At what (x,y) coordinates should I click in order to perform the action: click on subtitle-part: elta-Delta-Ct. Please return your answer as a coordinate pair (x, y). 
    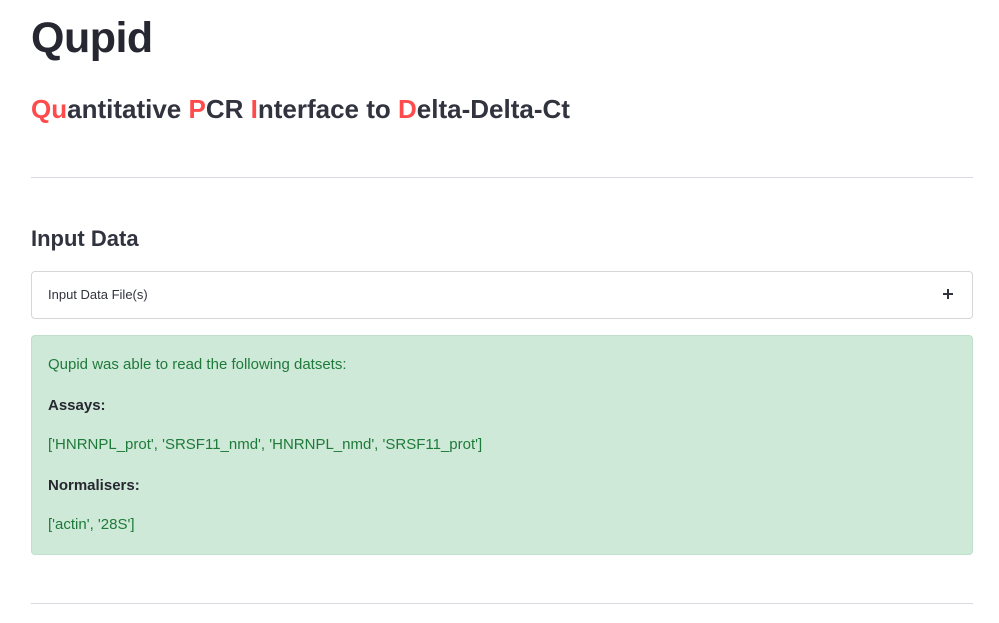
    Looking at the image, I should click on (493, 109).